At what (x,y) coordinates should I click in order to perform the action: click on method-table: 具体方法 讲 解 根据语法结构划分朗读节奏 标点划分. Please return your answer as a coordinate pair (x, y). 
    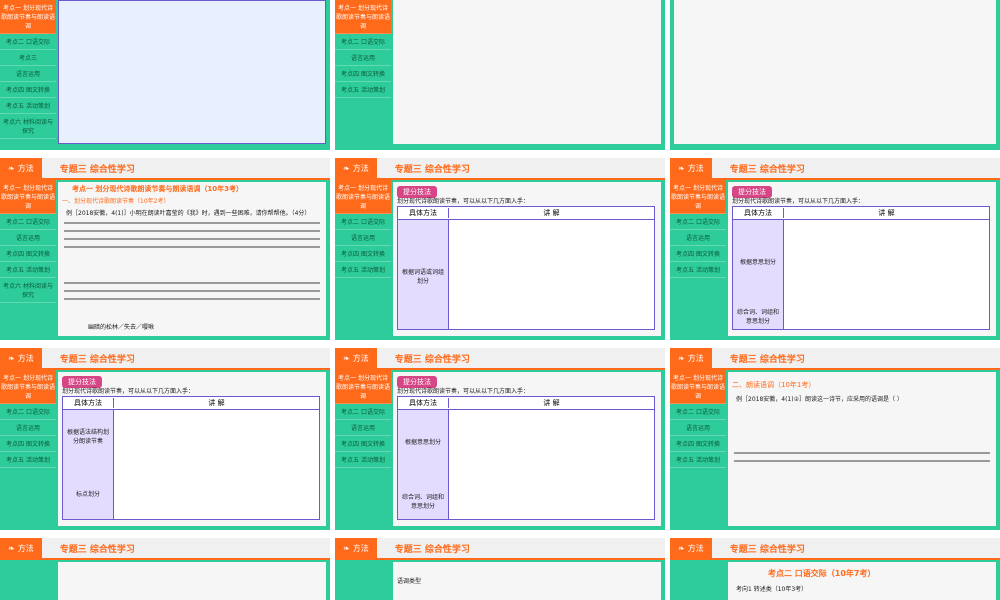
    Looking at the image, I should click on (191, 458).